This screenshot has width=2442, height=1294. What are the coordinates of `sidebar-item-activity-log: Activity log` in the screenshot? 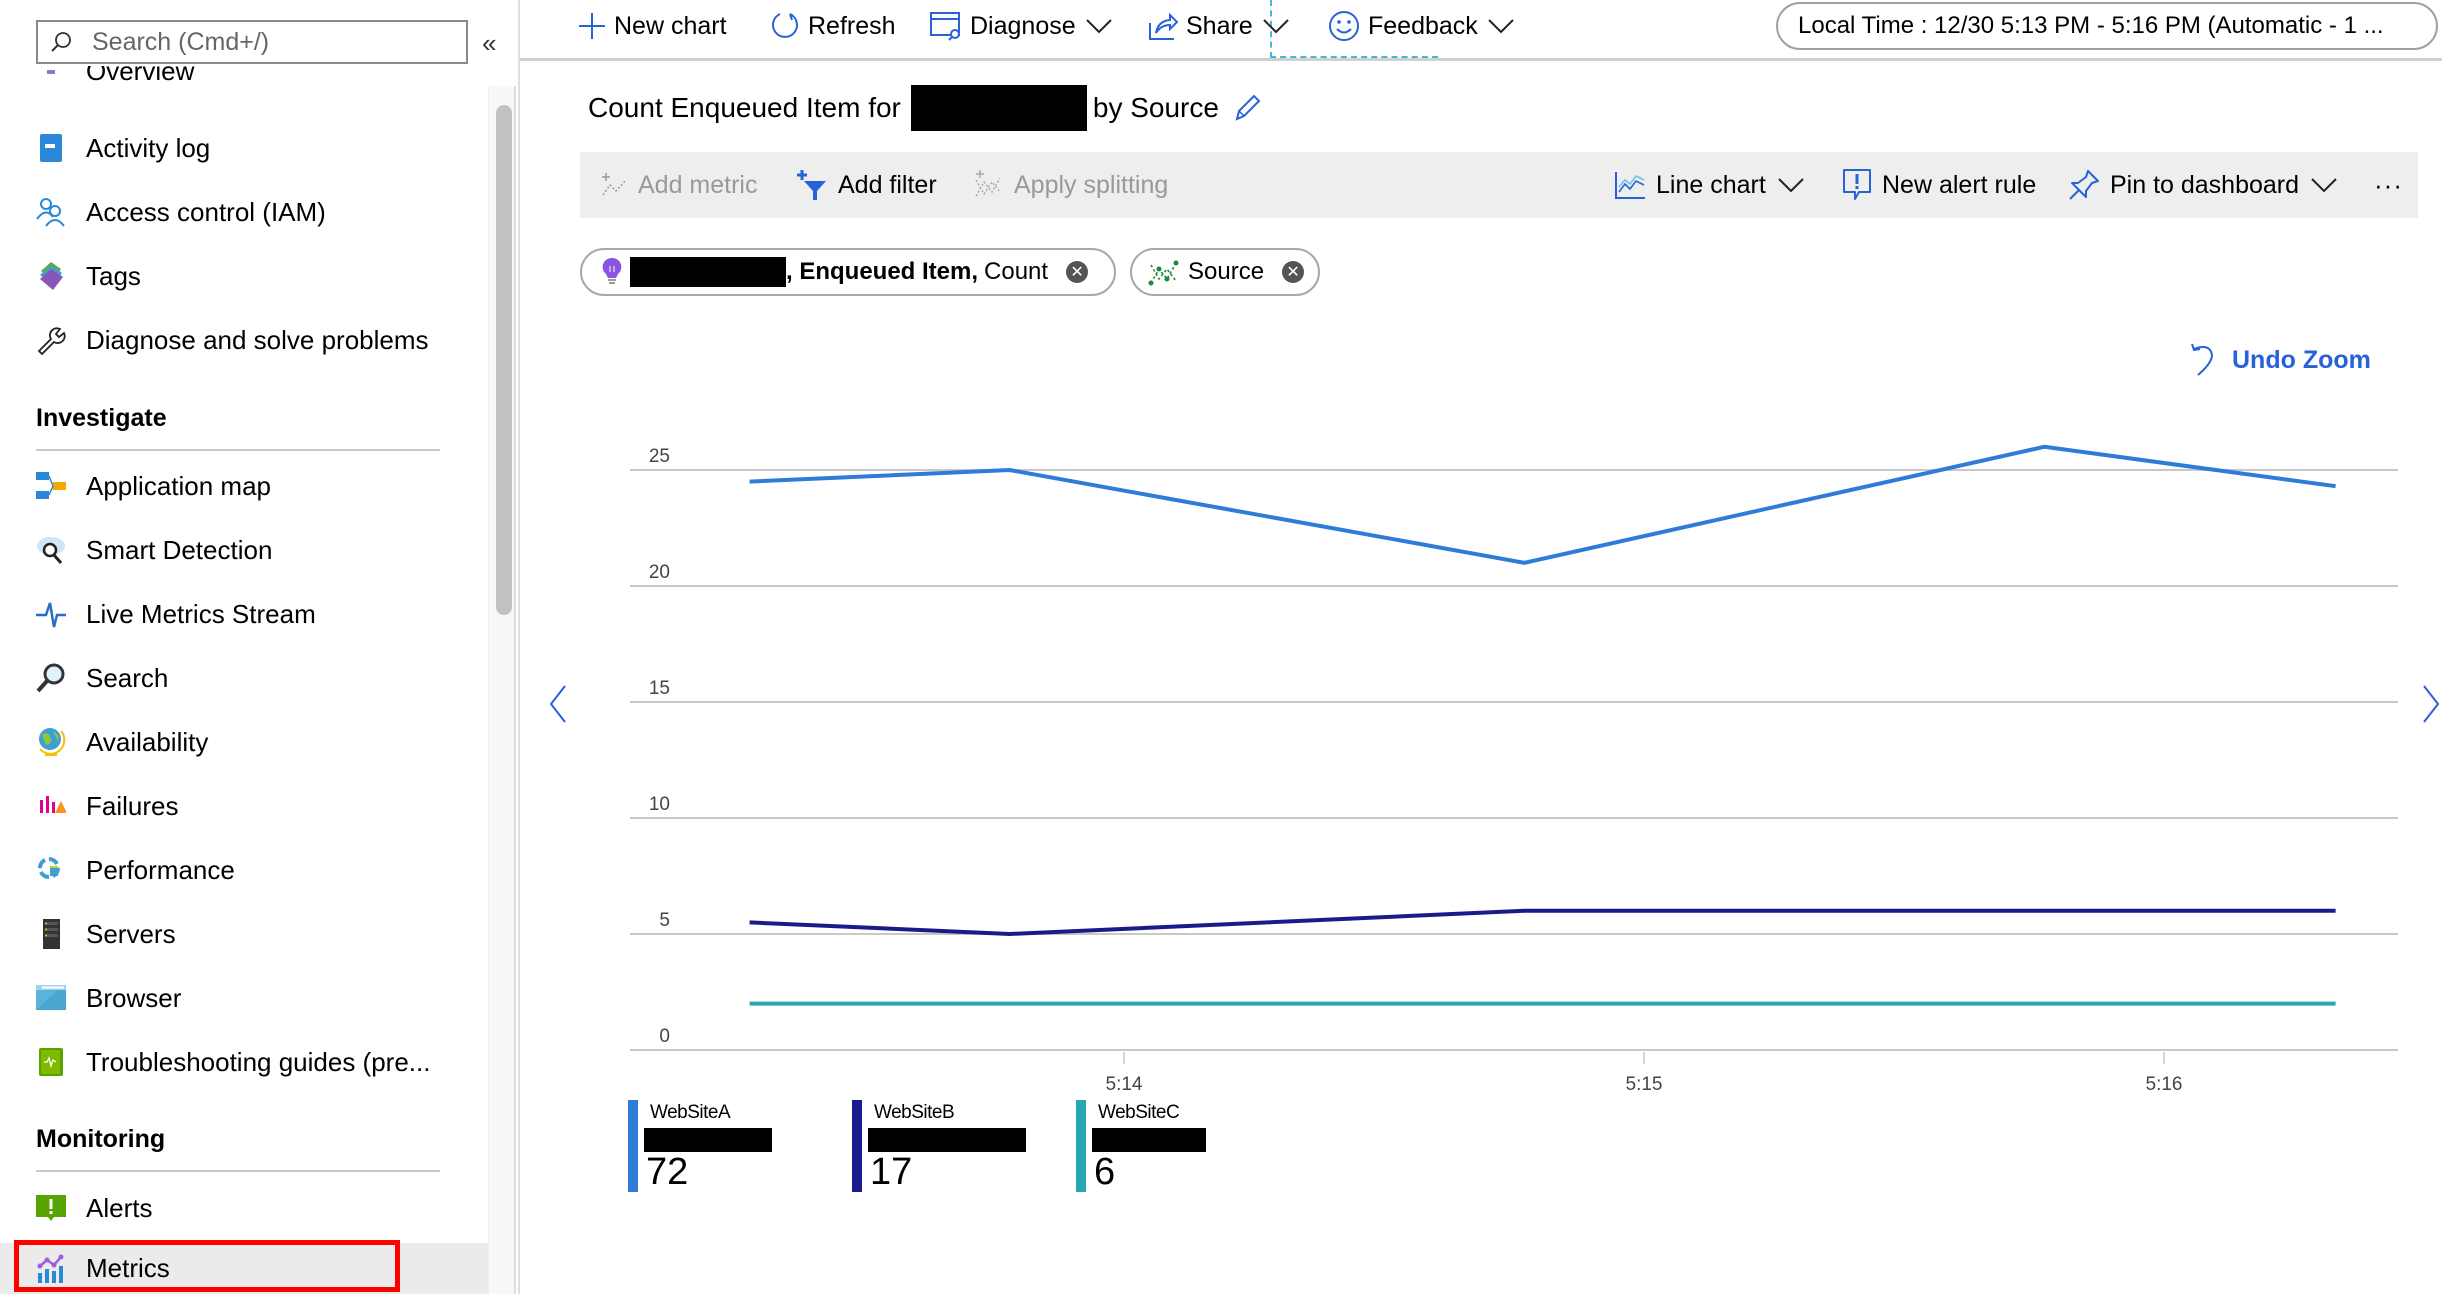 It's located at (244, 148).